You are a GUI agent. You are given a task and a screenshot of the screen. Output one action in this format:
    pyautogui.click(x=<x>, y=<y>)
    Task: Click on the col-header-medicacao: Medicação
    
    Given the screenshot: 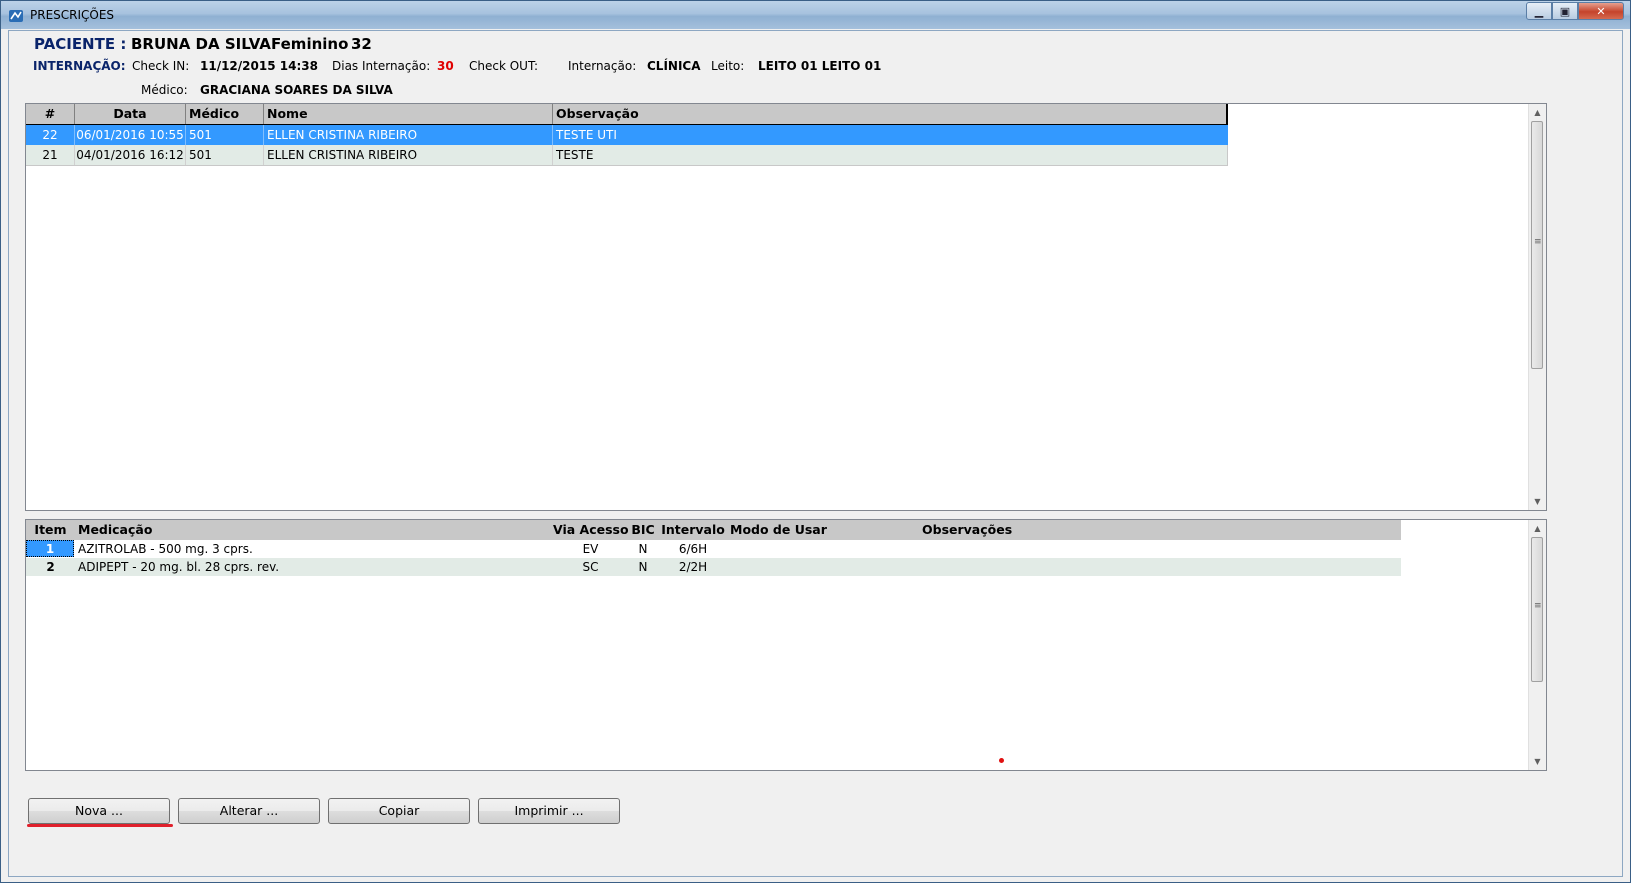 What is the action you would take?
    pyautogui.click(x=314, y=530)
    